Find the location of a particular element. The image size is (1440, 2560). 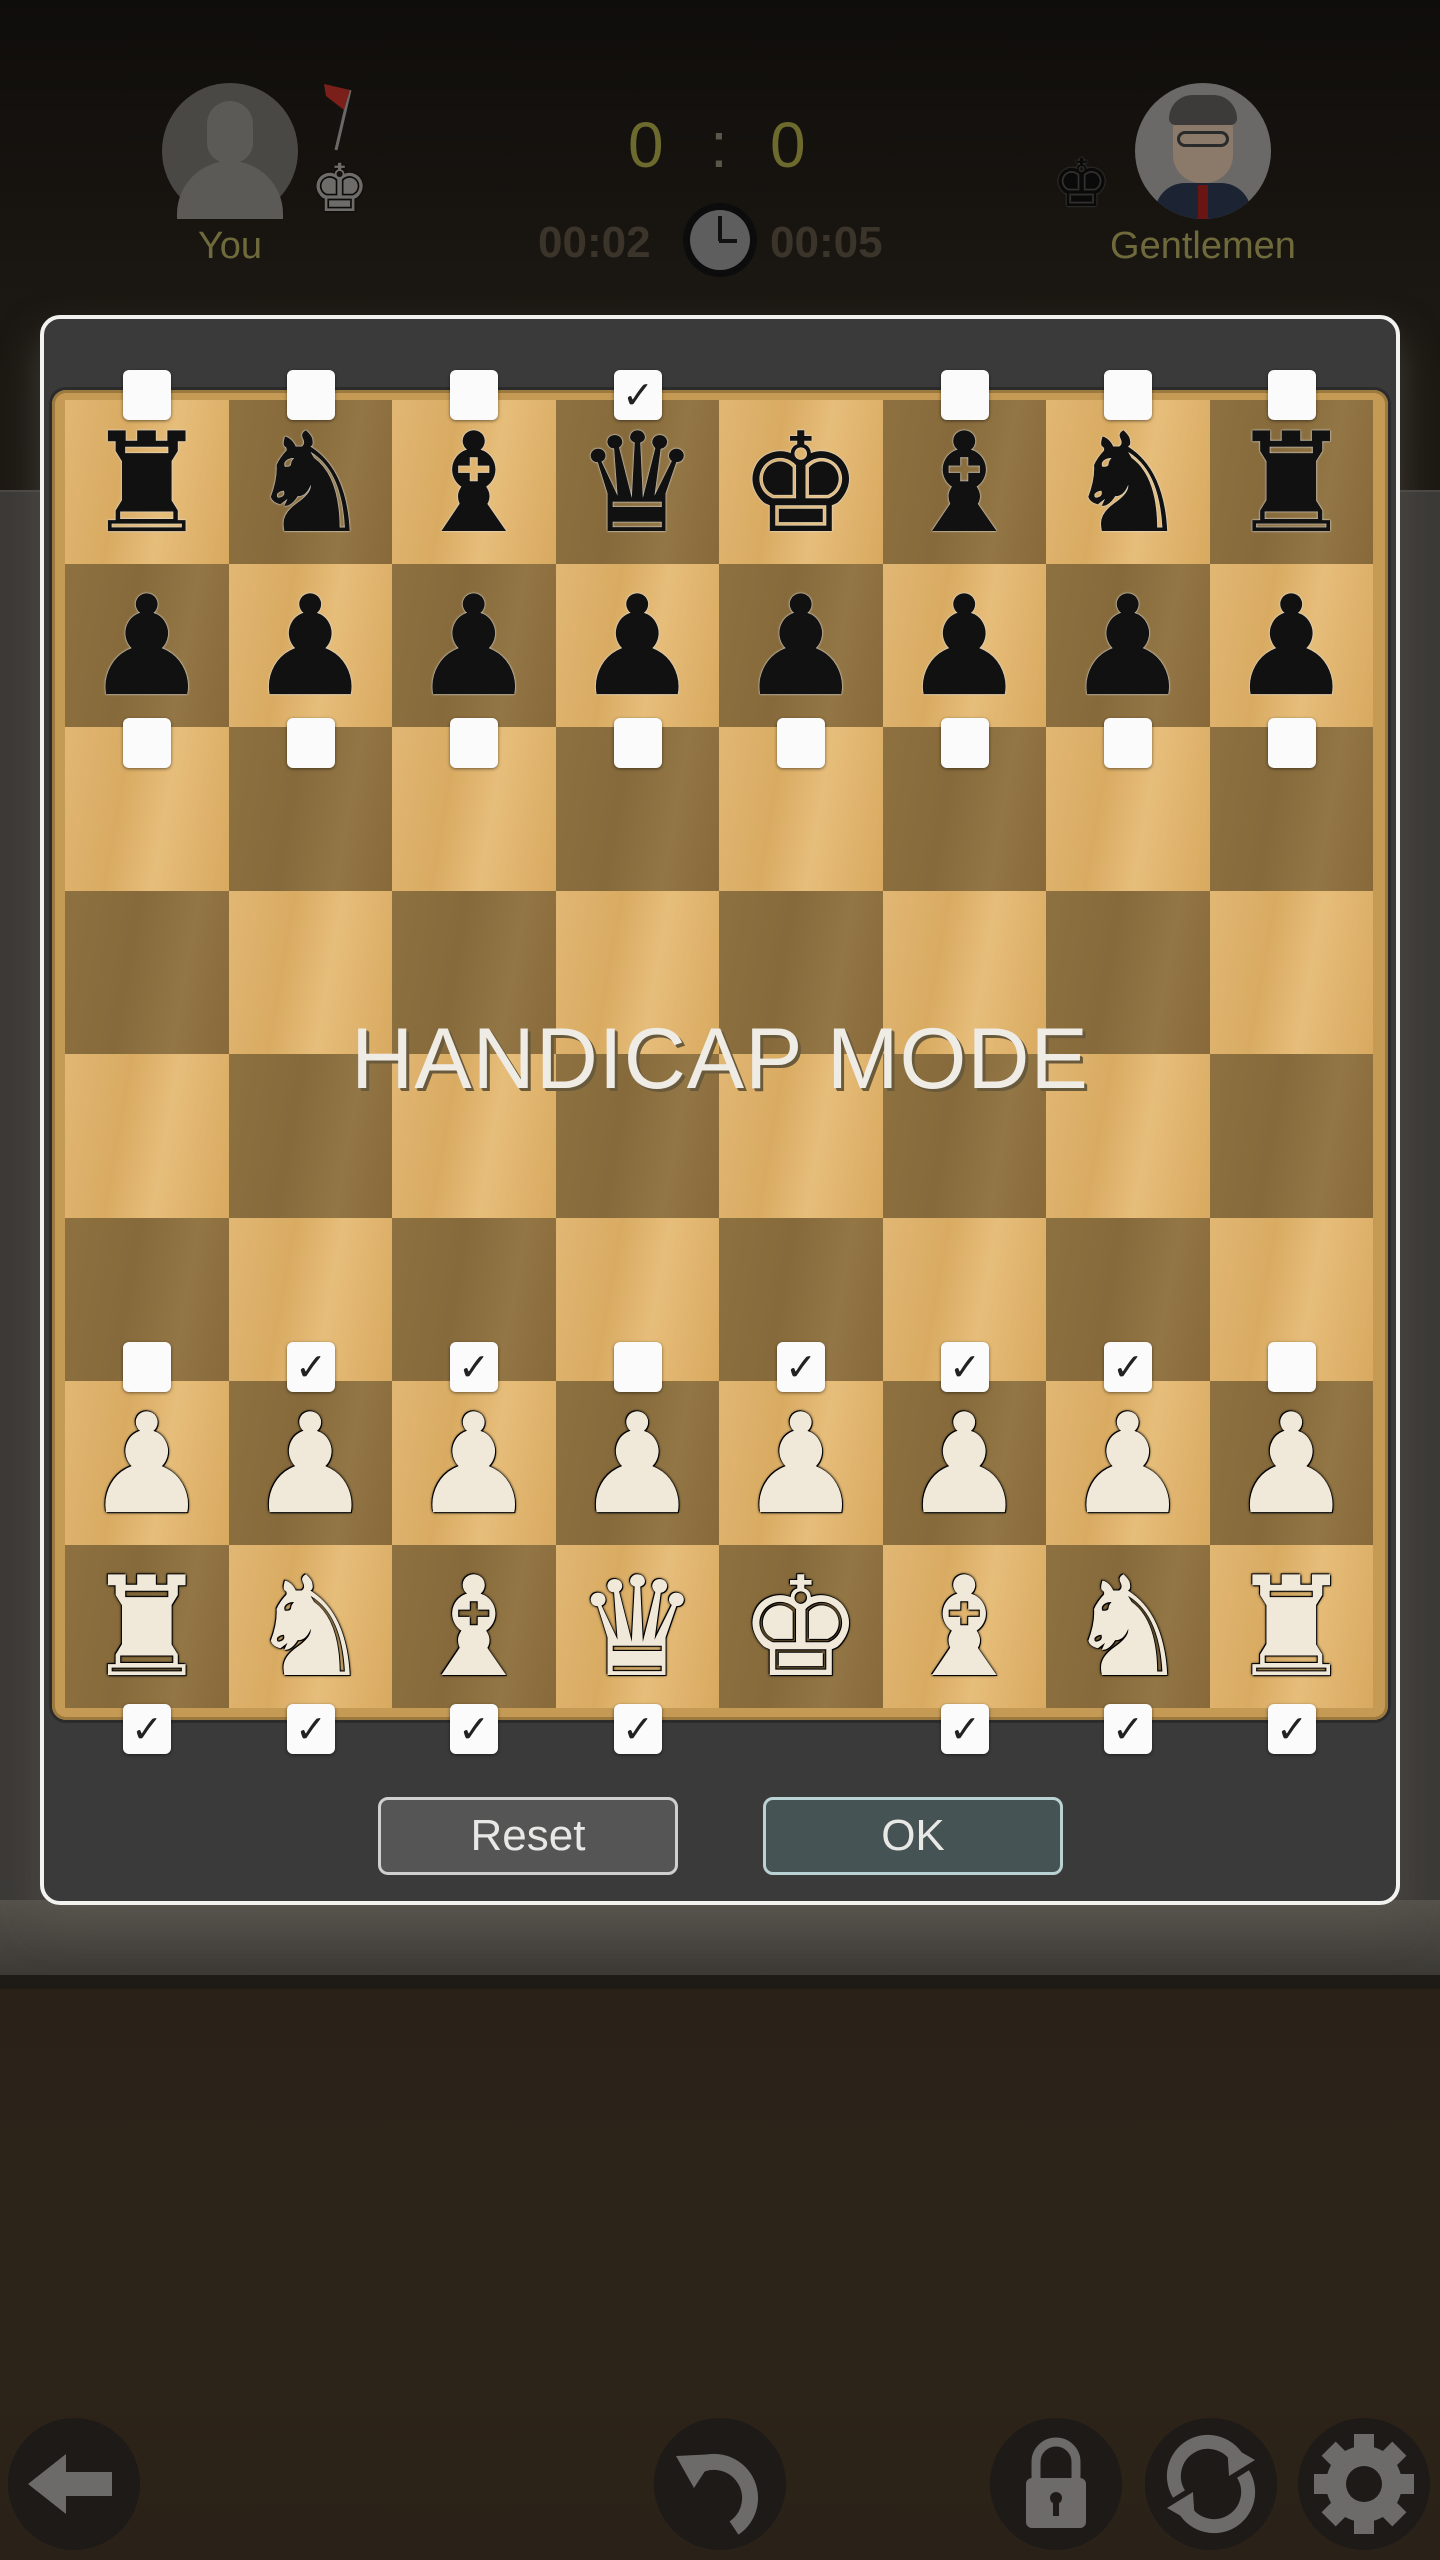

white-rook-icon: ♜ is located at coordinates (1291, 1628).